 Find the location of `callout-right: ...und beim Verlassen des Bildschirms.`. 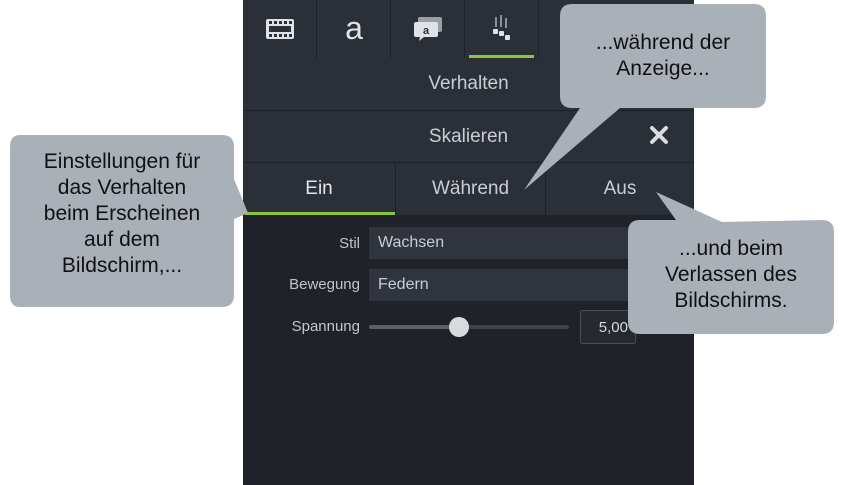

callout-right: ...und beim Verlassen des Bildschirms. is located at coordinates (732, 263).